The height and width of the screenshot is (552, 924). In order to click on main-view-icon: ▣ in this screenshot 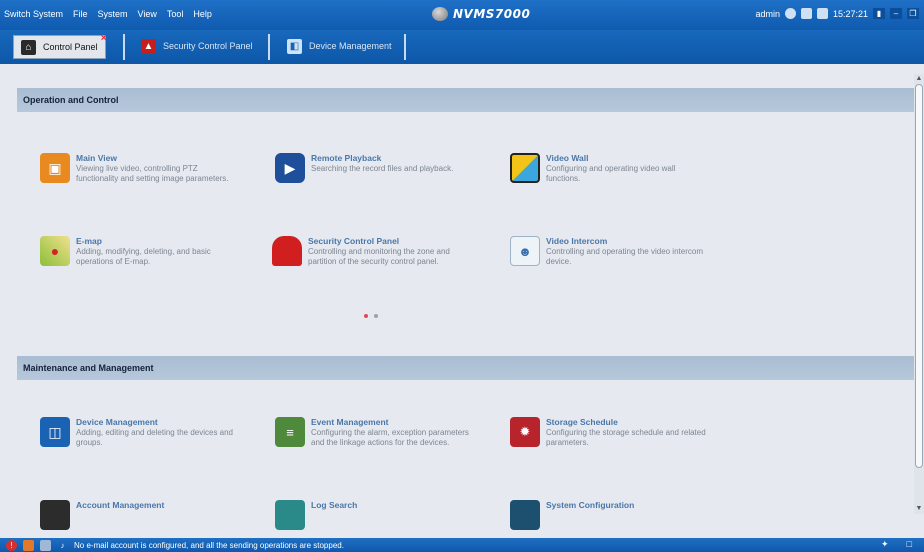, I will do `click(55, 168)`.